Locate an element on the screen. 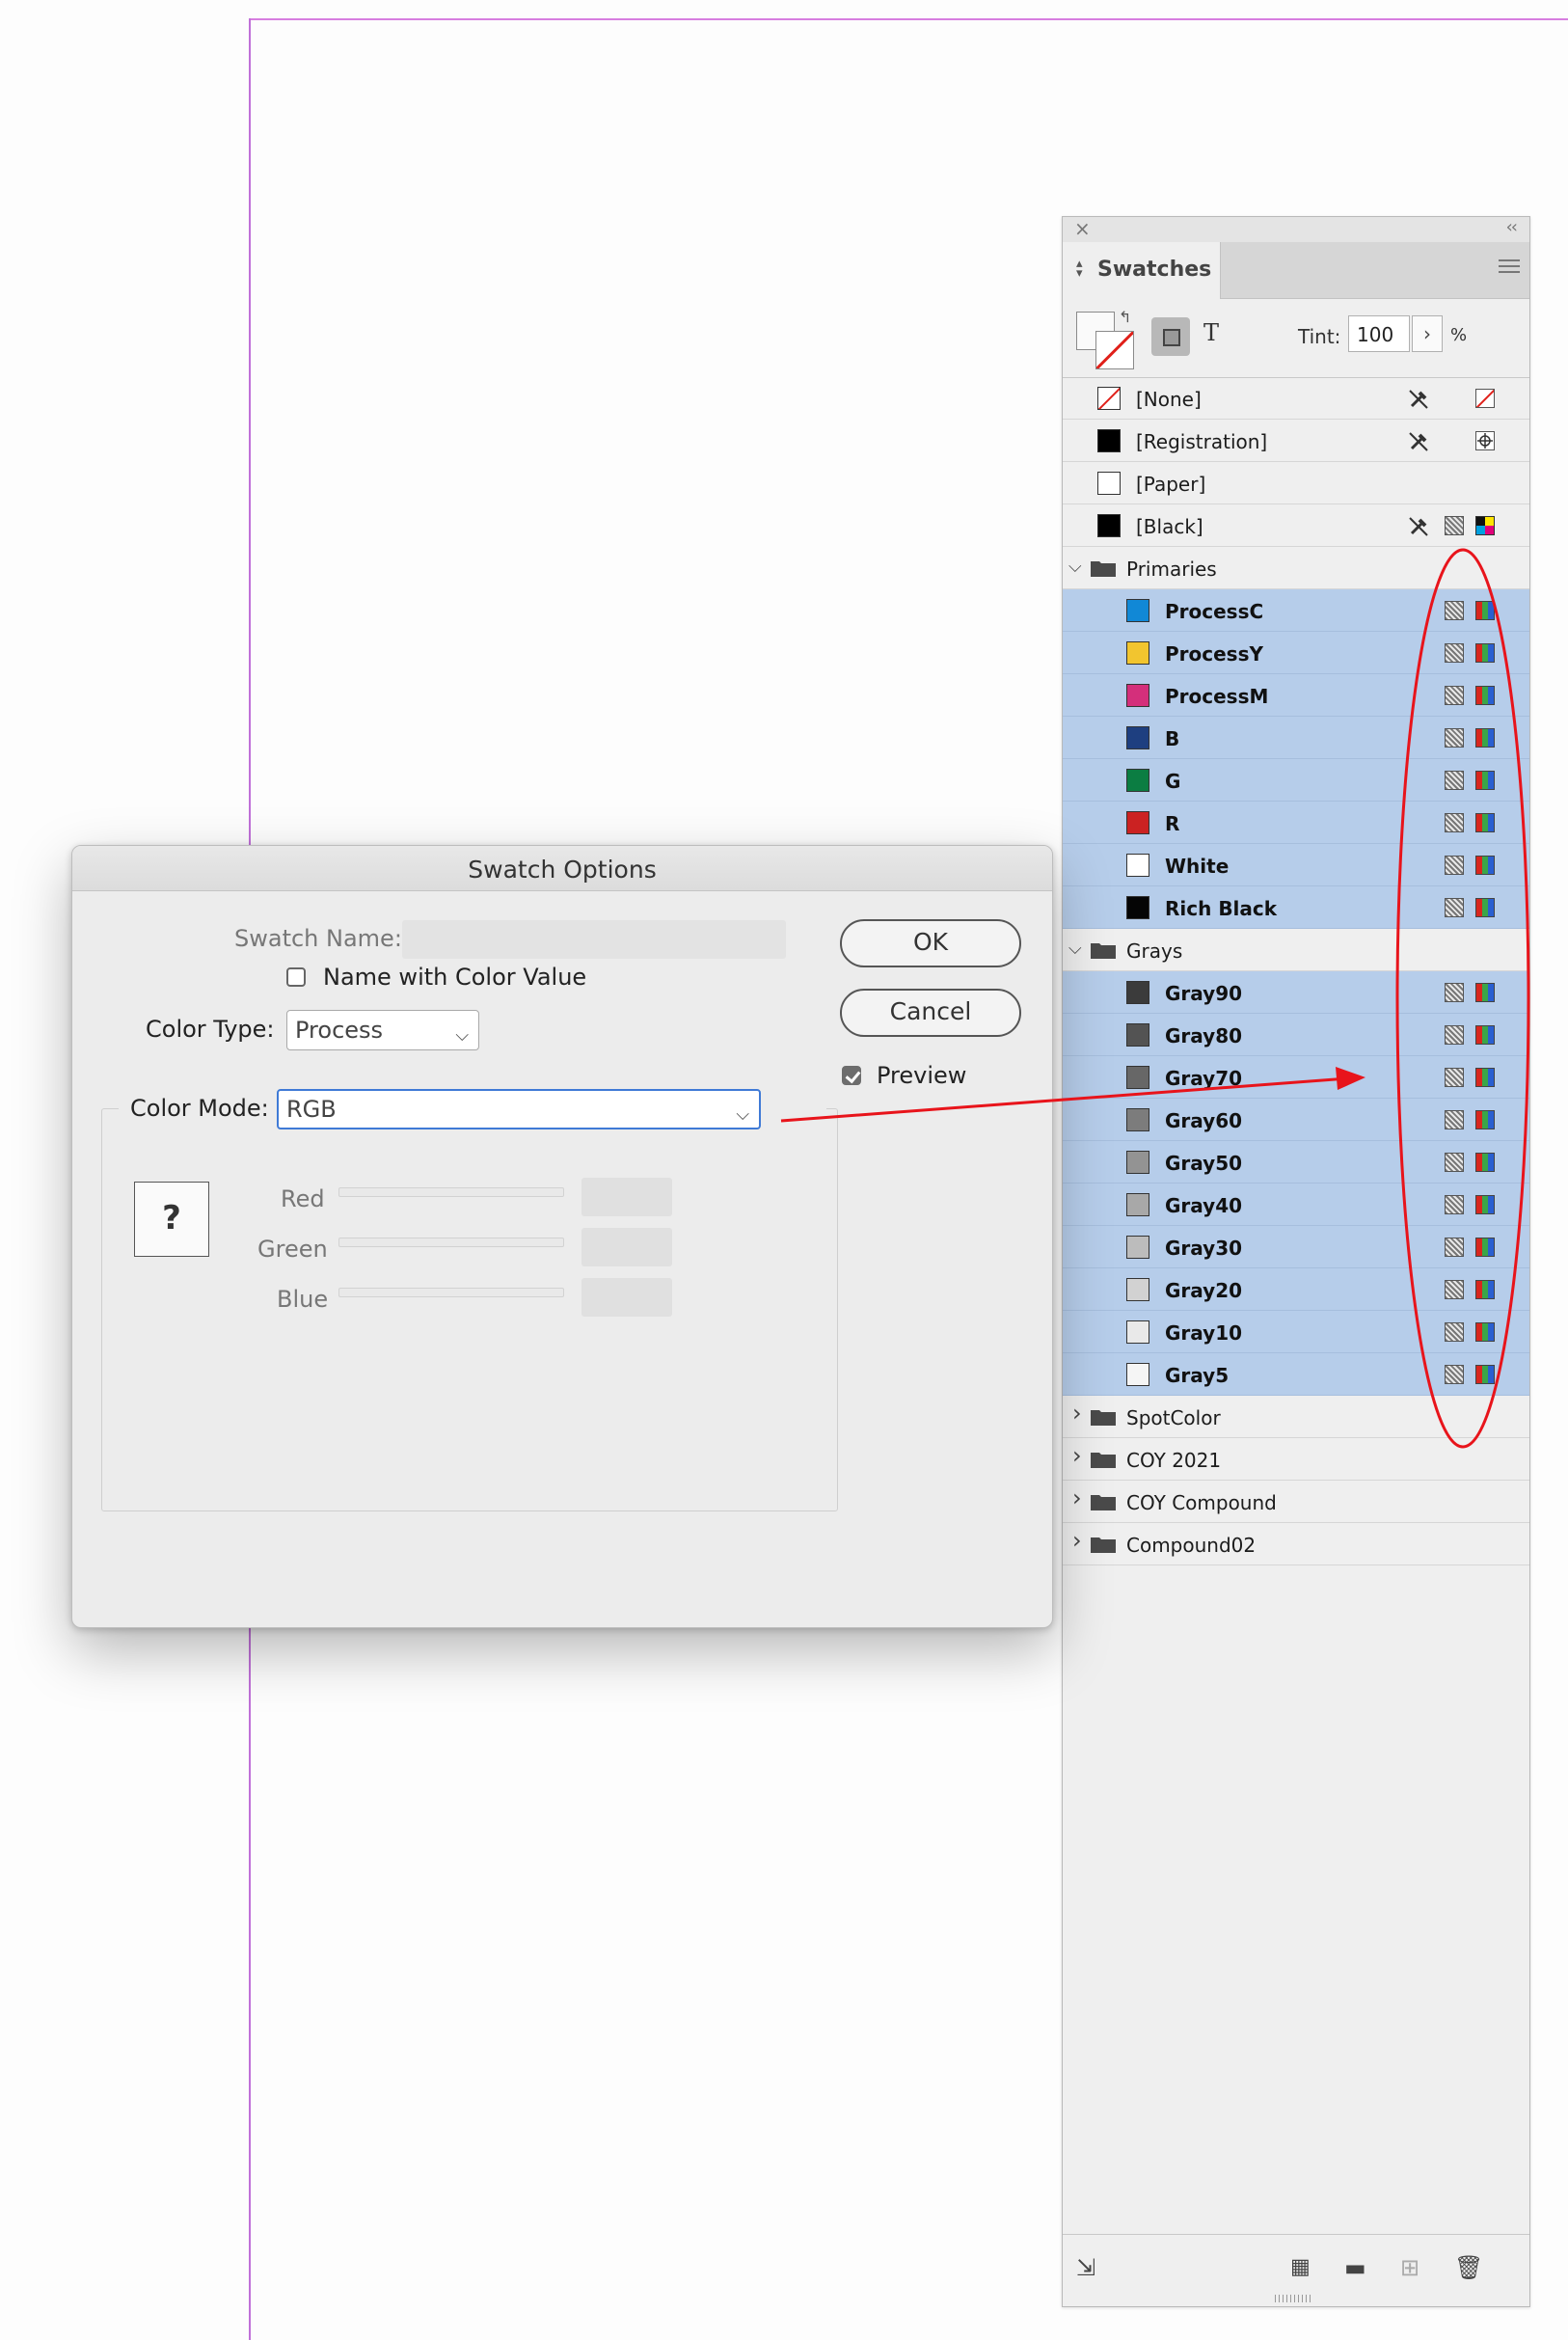  swatch-row: ProcessY is located at coordinates (1296, 653).